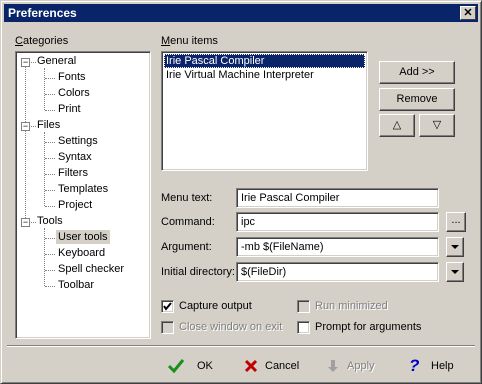  What do you see at coordinates (76, 285) in the screenshot?
I see `tree-toolbar: Toolbar` at bounding box center [76, 285].